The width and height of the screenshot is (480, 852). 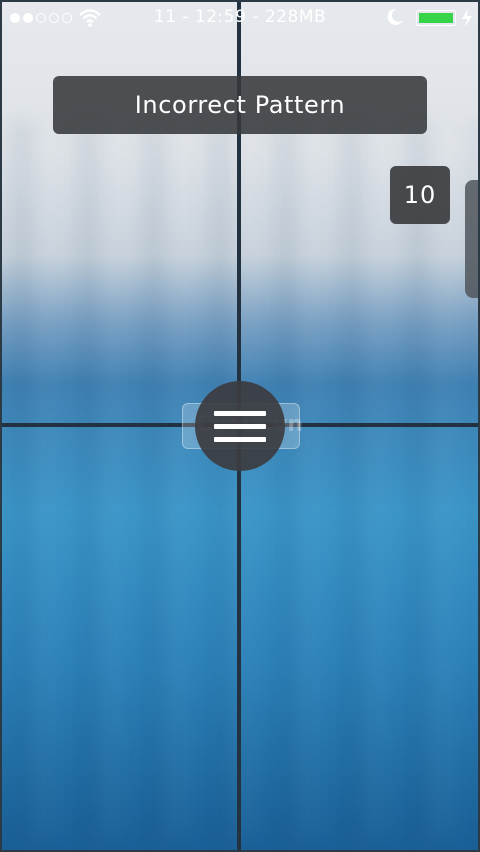 I want to click on status-text: 11 - 12:59 - 228MB, so click(x=240, y=17).